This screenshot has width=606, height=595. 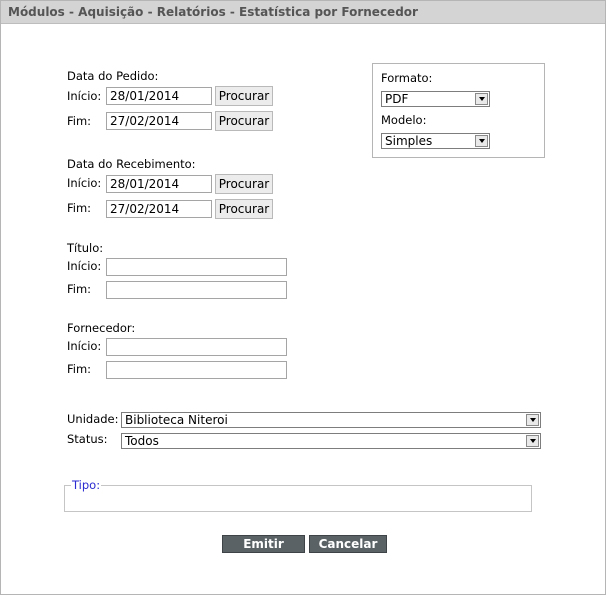 I want to click on fornecedor-inicio-input, so click(x=196, y=347).